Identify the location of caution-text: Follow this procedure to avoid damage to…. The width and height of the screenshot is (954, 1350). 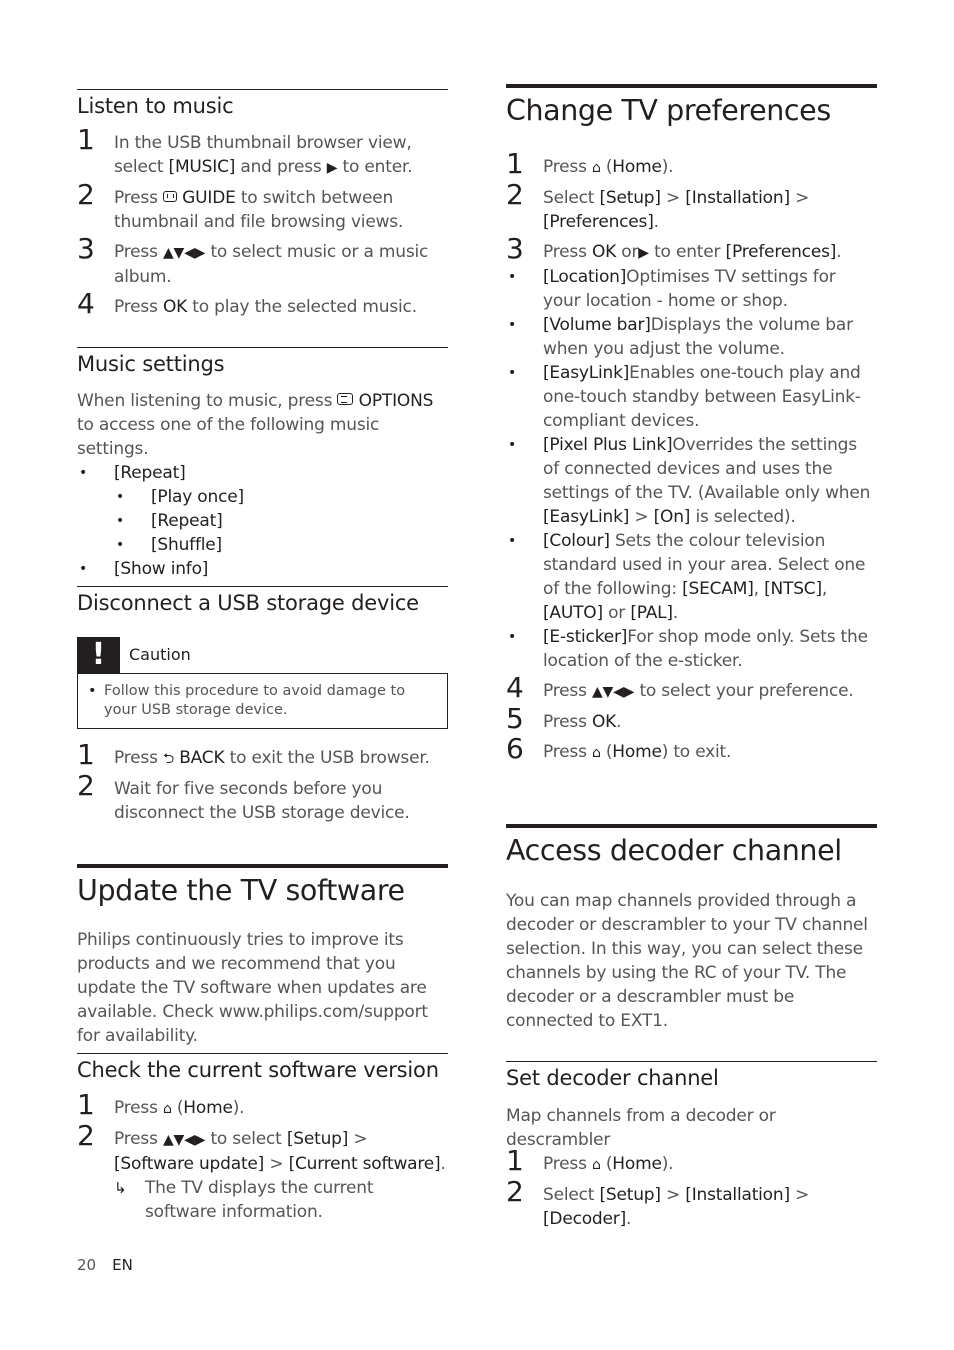
(262, 701).